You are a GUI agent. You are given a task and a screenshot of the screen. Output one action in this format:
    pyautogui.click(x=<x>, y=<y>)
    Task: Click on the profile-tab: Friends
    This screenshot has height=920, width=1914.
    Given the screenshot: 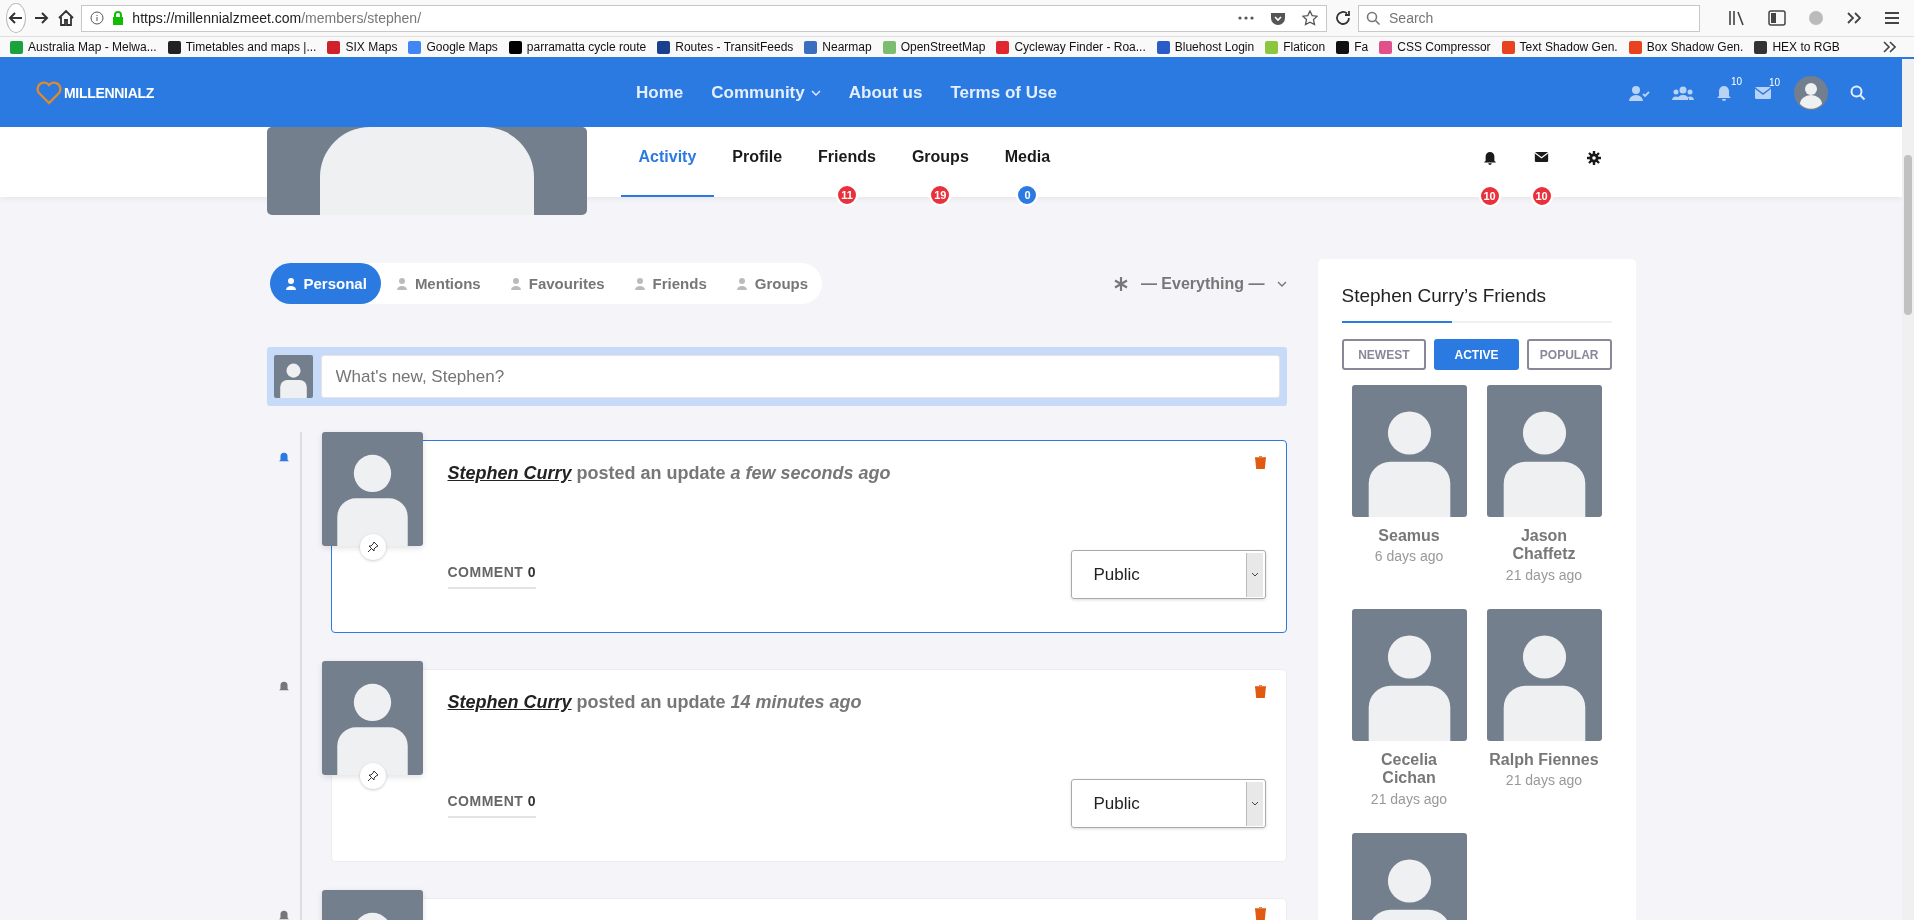 What is the action you would take?
    pyautogui.click(x=847, y=154)
    